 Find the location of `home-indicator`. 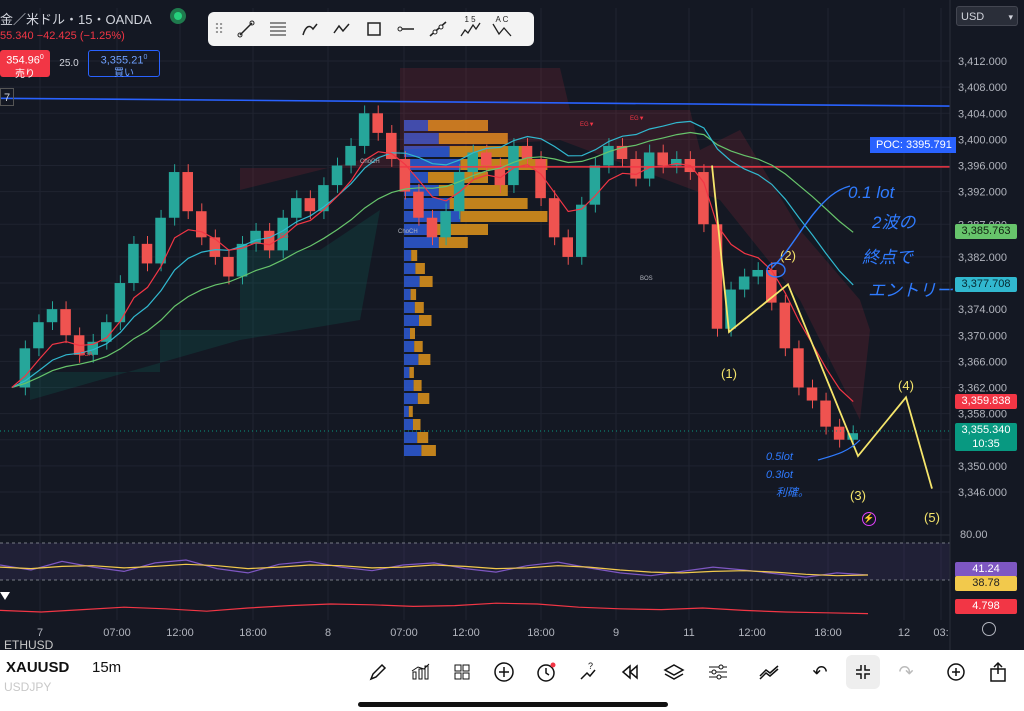

home-indicator is located at coordinates (513, 704).